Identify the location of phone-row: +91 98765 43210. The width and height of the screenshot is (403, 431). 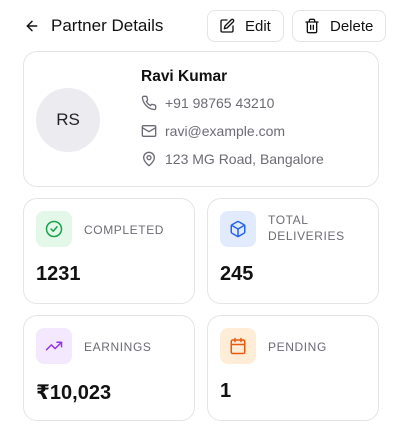
(207, 103).